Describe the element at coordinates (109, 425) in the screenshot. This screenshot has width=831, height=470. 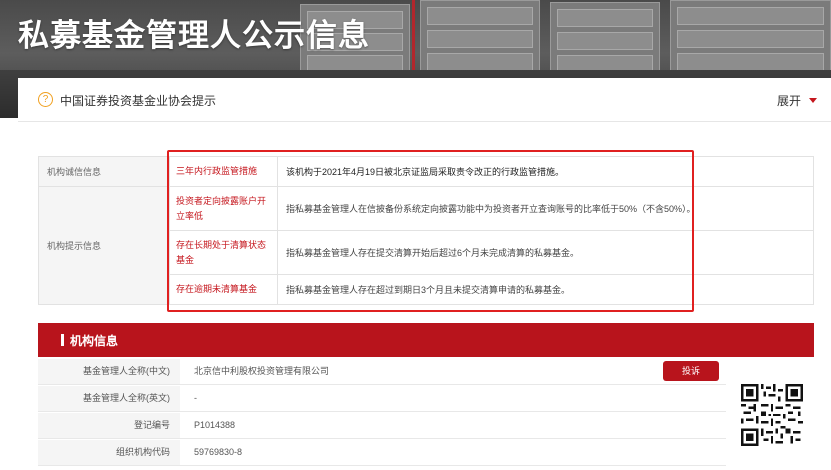
I see `org-row-key: 登记编号` at that location.